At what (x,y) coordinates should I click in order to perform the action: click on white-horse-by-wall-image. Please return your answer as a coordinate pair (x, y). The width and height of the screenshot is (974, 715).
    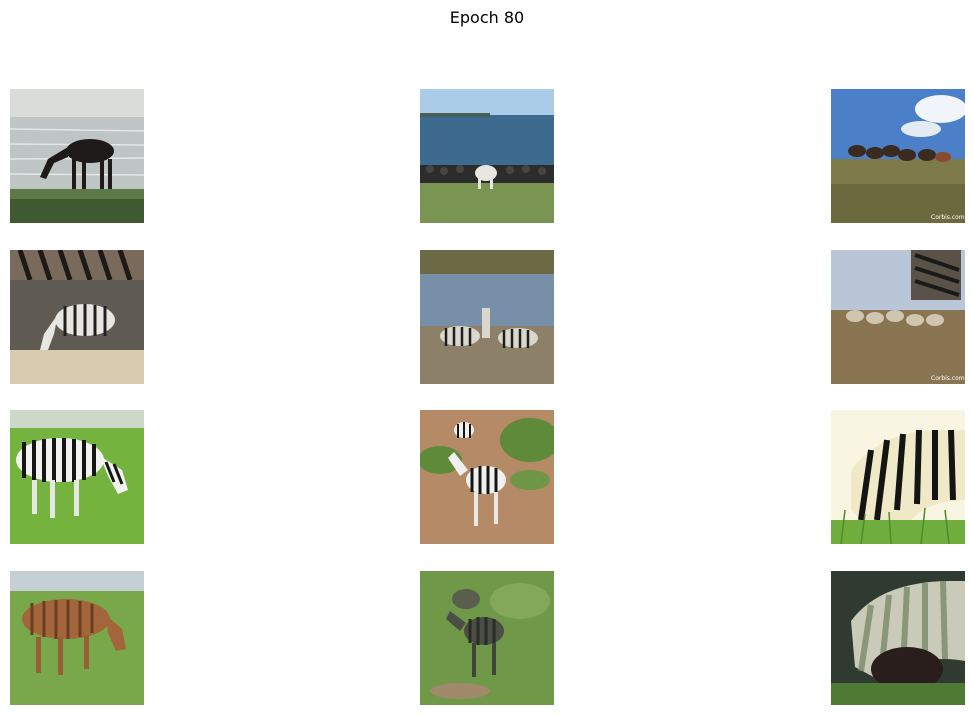
    Looking at the image, I should click on (487, 156).